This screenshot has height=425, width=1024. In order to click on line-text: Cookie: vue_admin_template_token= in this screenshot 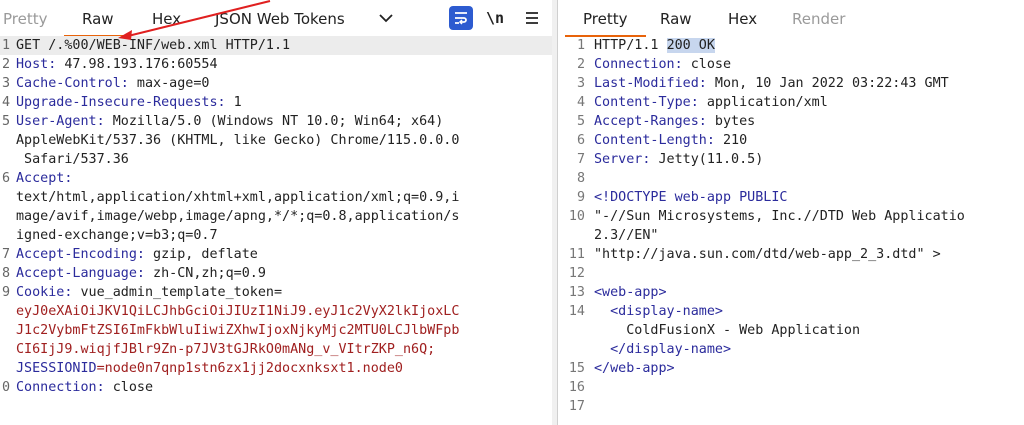, I will do `click(149, 292)`.